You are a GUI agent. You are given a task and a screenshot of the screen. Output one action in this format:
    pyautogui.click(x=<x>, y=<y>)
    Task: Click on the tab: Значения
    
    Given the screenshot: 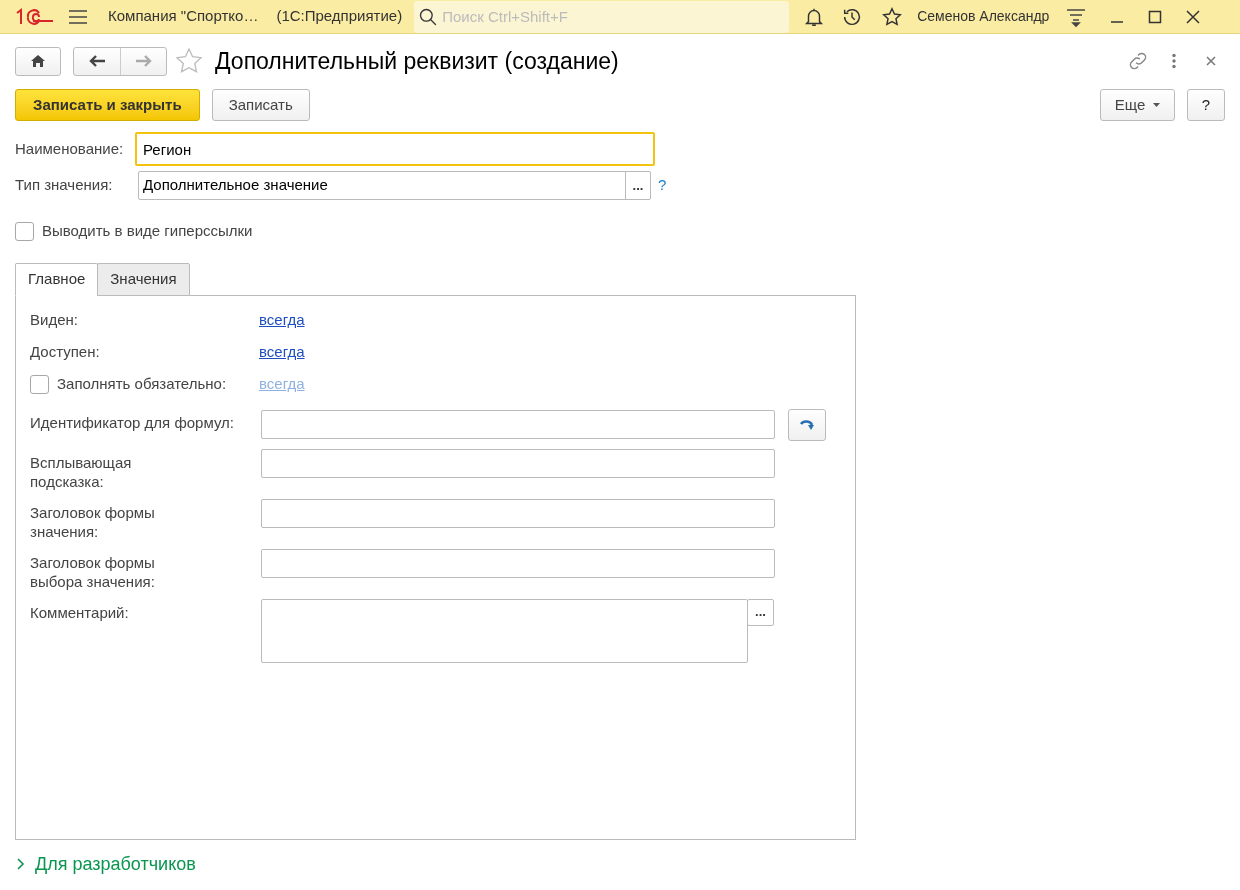 What is the action you would take?
    pyautogui.click(x=143, y=279)
    